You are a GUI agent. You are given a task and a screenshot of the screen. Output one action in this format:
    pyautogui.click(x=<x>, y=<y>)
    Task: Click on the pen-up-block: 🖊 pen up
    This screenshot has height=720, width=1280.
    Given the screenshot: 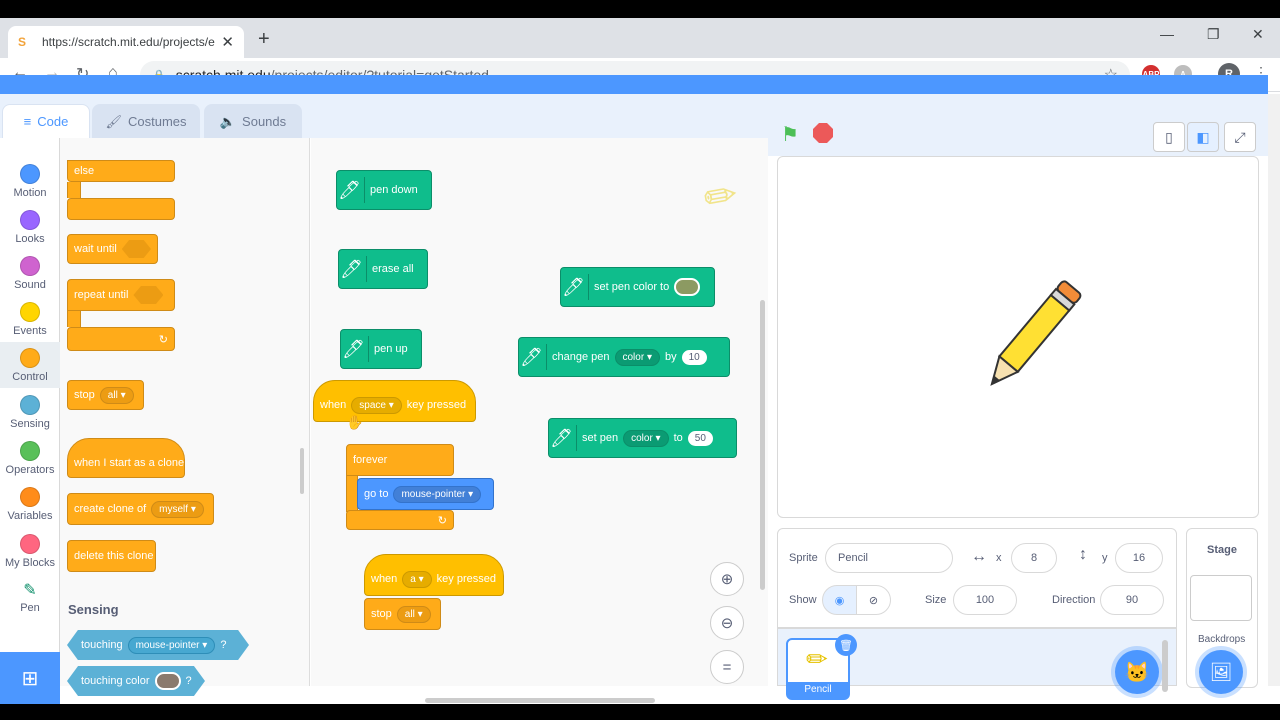 What is the action you would take?
    pyautogui.click(x=381, y=349)
    